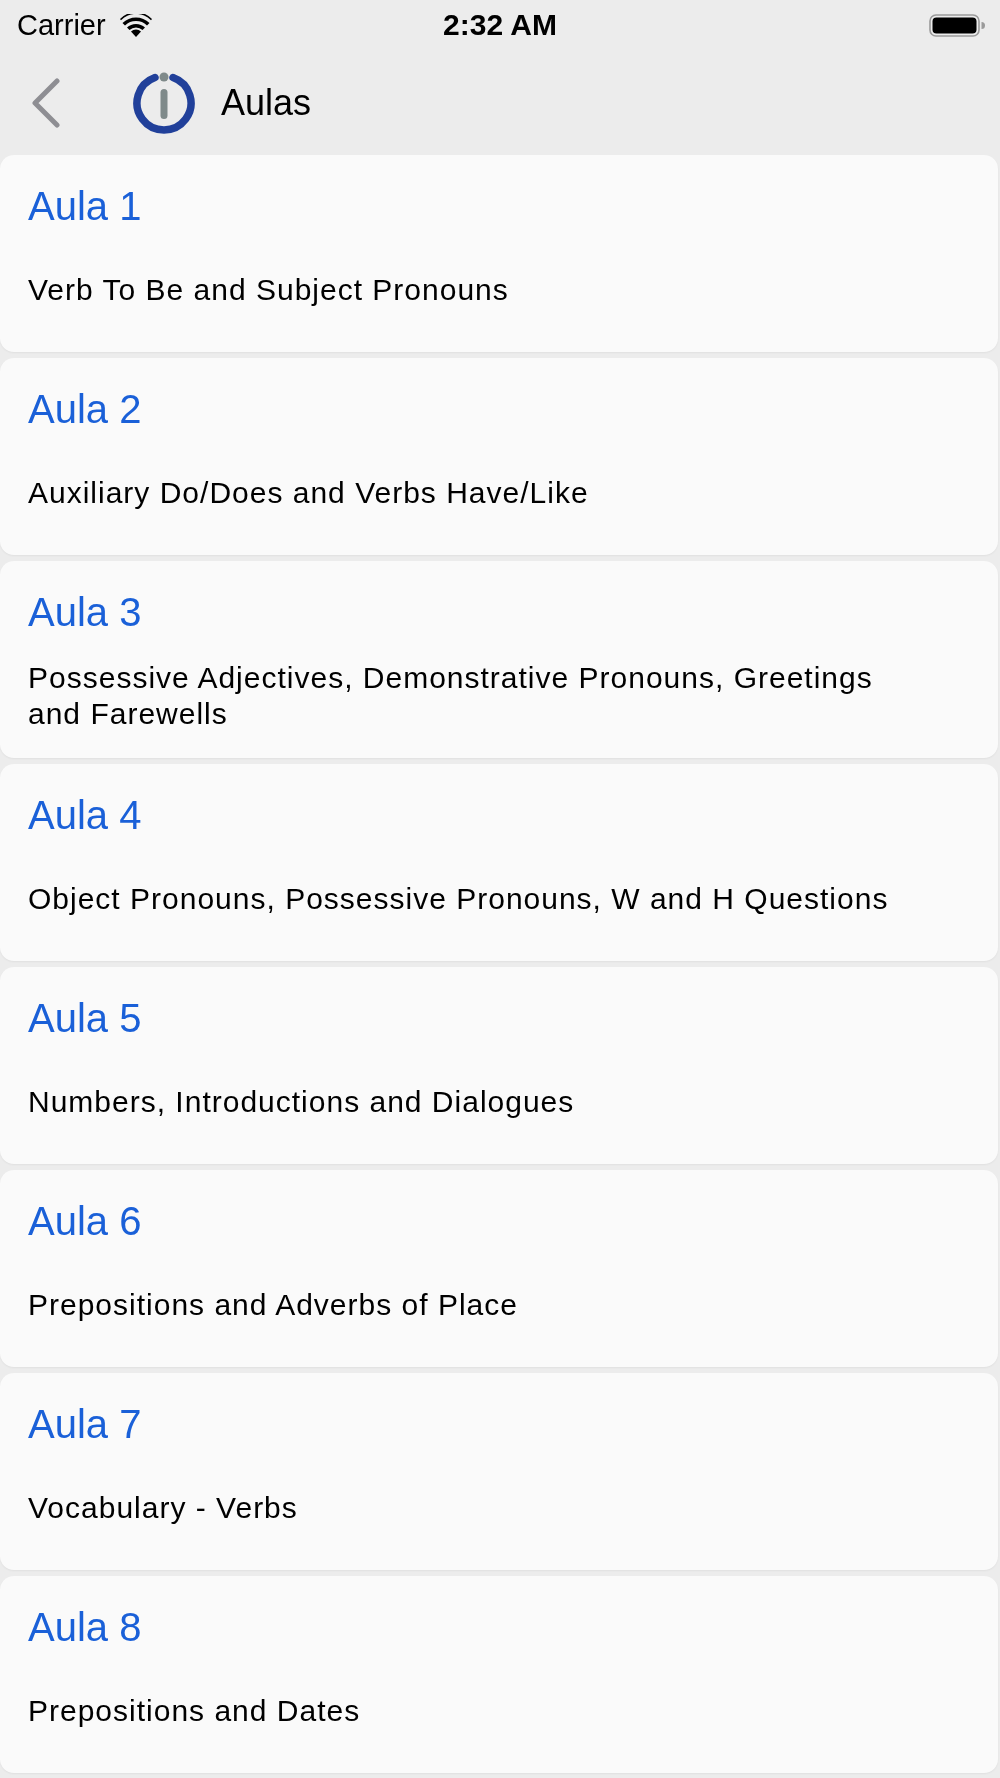 Image resolution: width=1000 pixels, height=1778 pixels. What do you see at coordinates (85, 612) in the screenshot?
I see `lesson-title: Aula 3` at bounding box center [85, 612].